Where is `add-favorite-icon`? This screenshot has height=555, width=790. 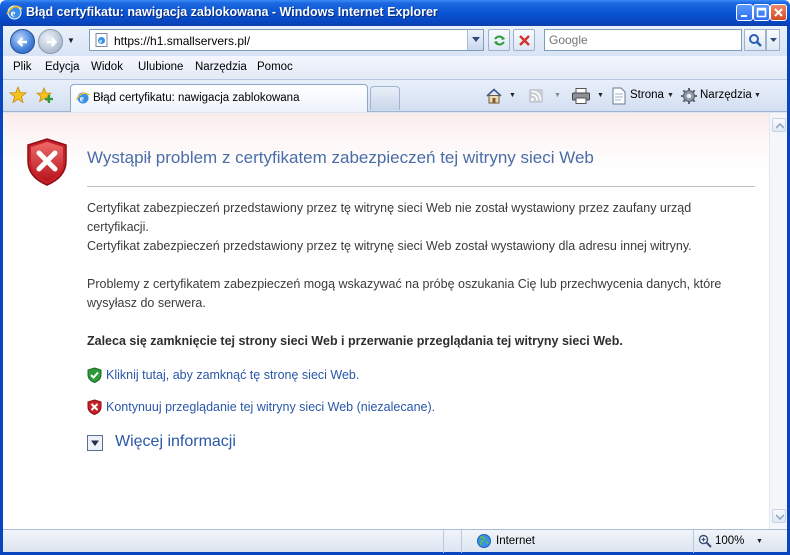
add-favorite-icon is located at coordinates (45, 95).